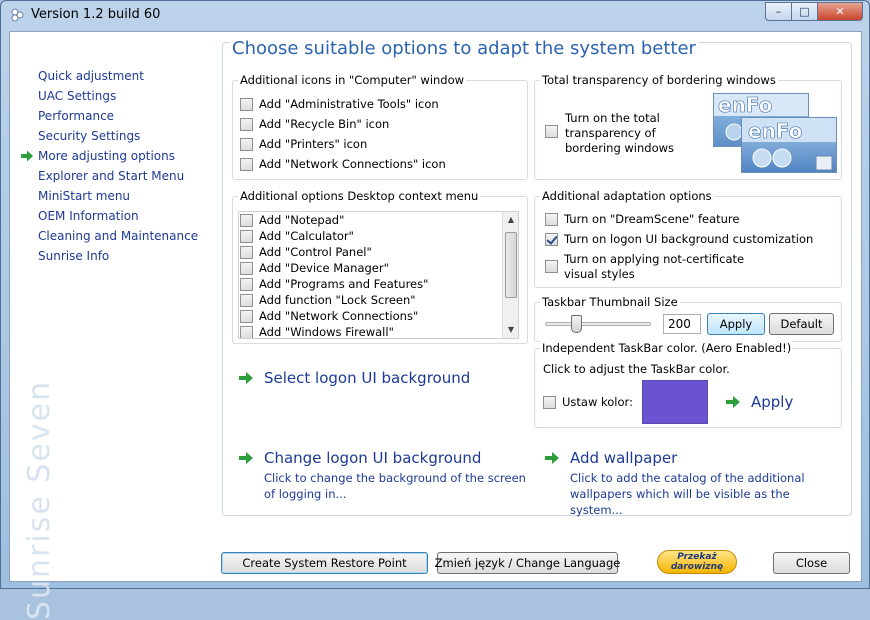 Image resolution: width=870 pixels, height=620 pixels. What do you see at coordinates (118, 96) in the screenshot?
I see `sidebar-item-uac-settings: UAC Settings` at bounding box center [118, 96].